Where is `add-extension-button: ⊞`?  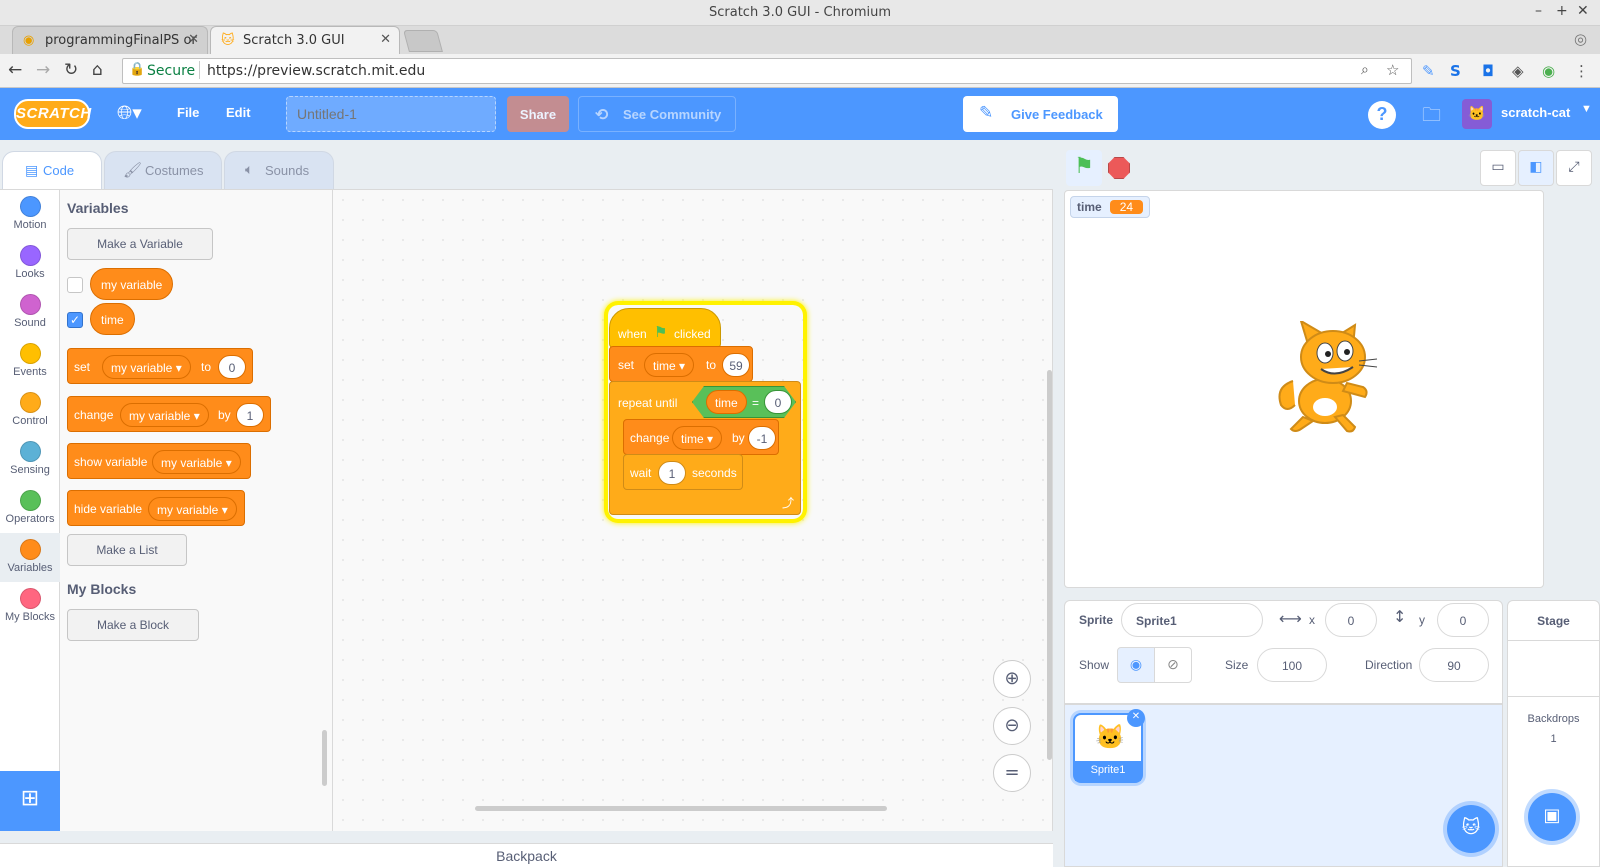
add-extension-button: ⊞ is located at coordinates (30, 801).